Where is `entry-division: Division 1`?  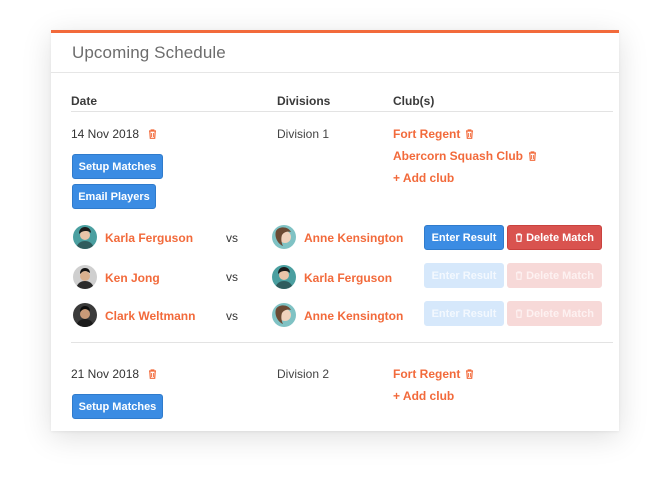
entry-division: Division 1 is located at coordinates (303, 134).